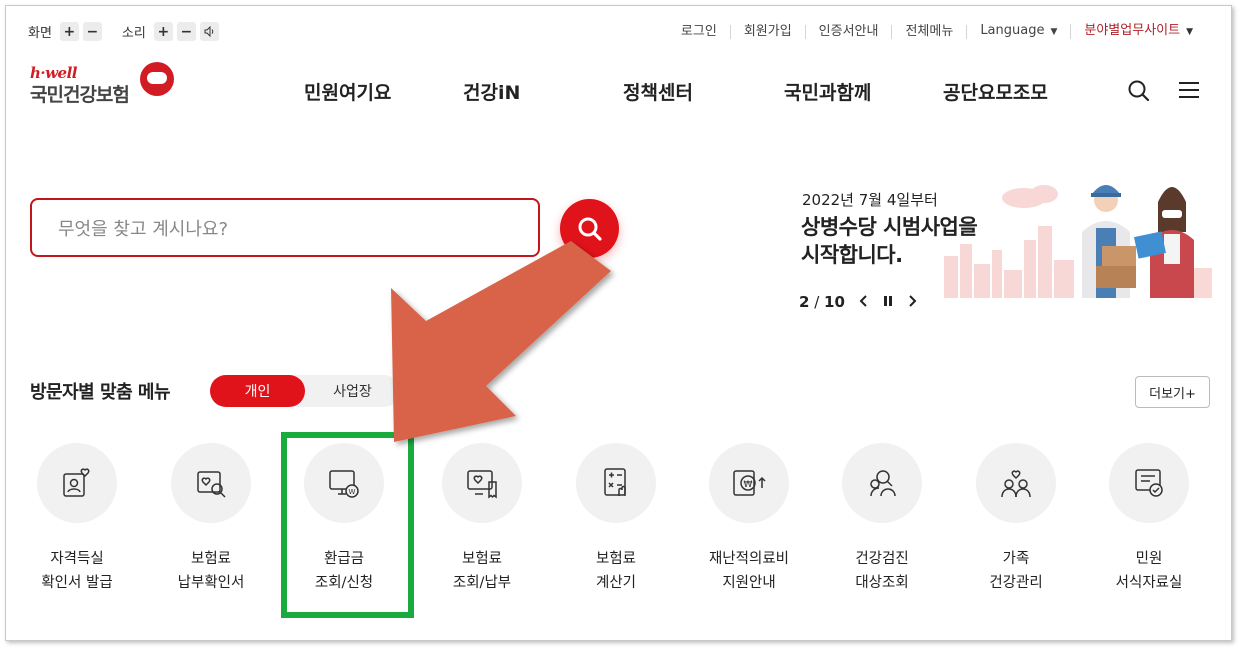 The height and width of the screenshot is (654, 1244). I want to click on search-icon, so click(1139, 91).